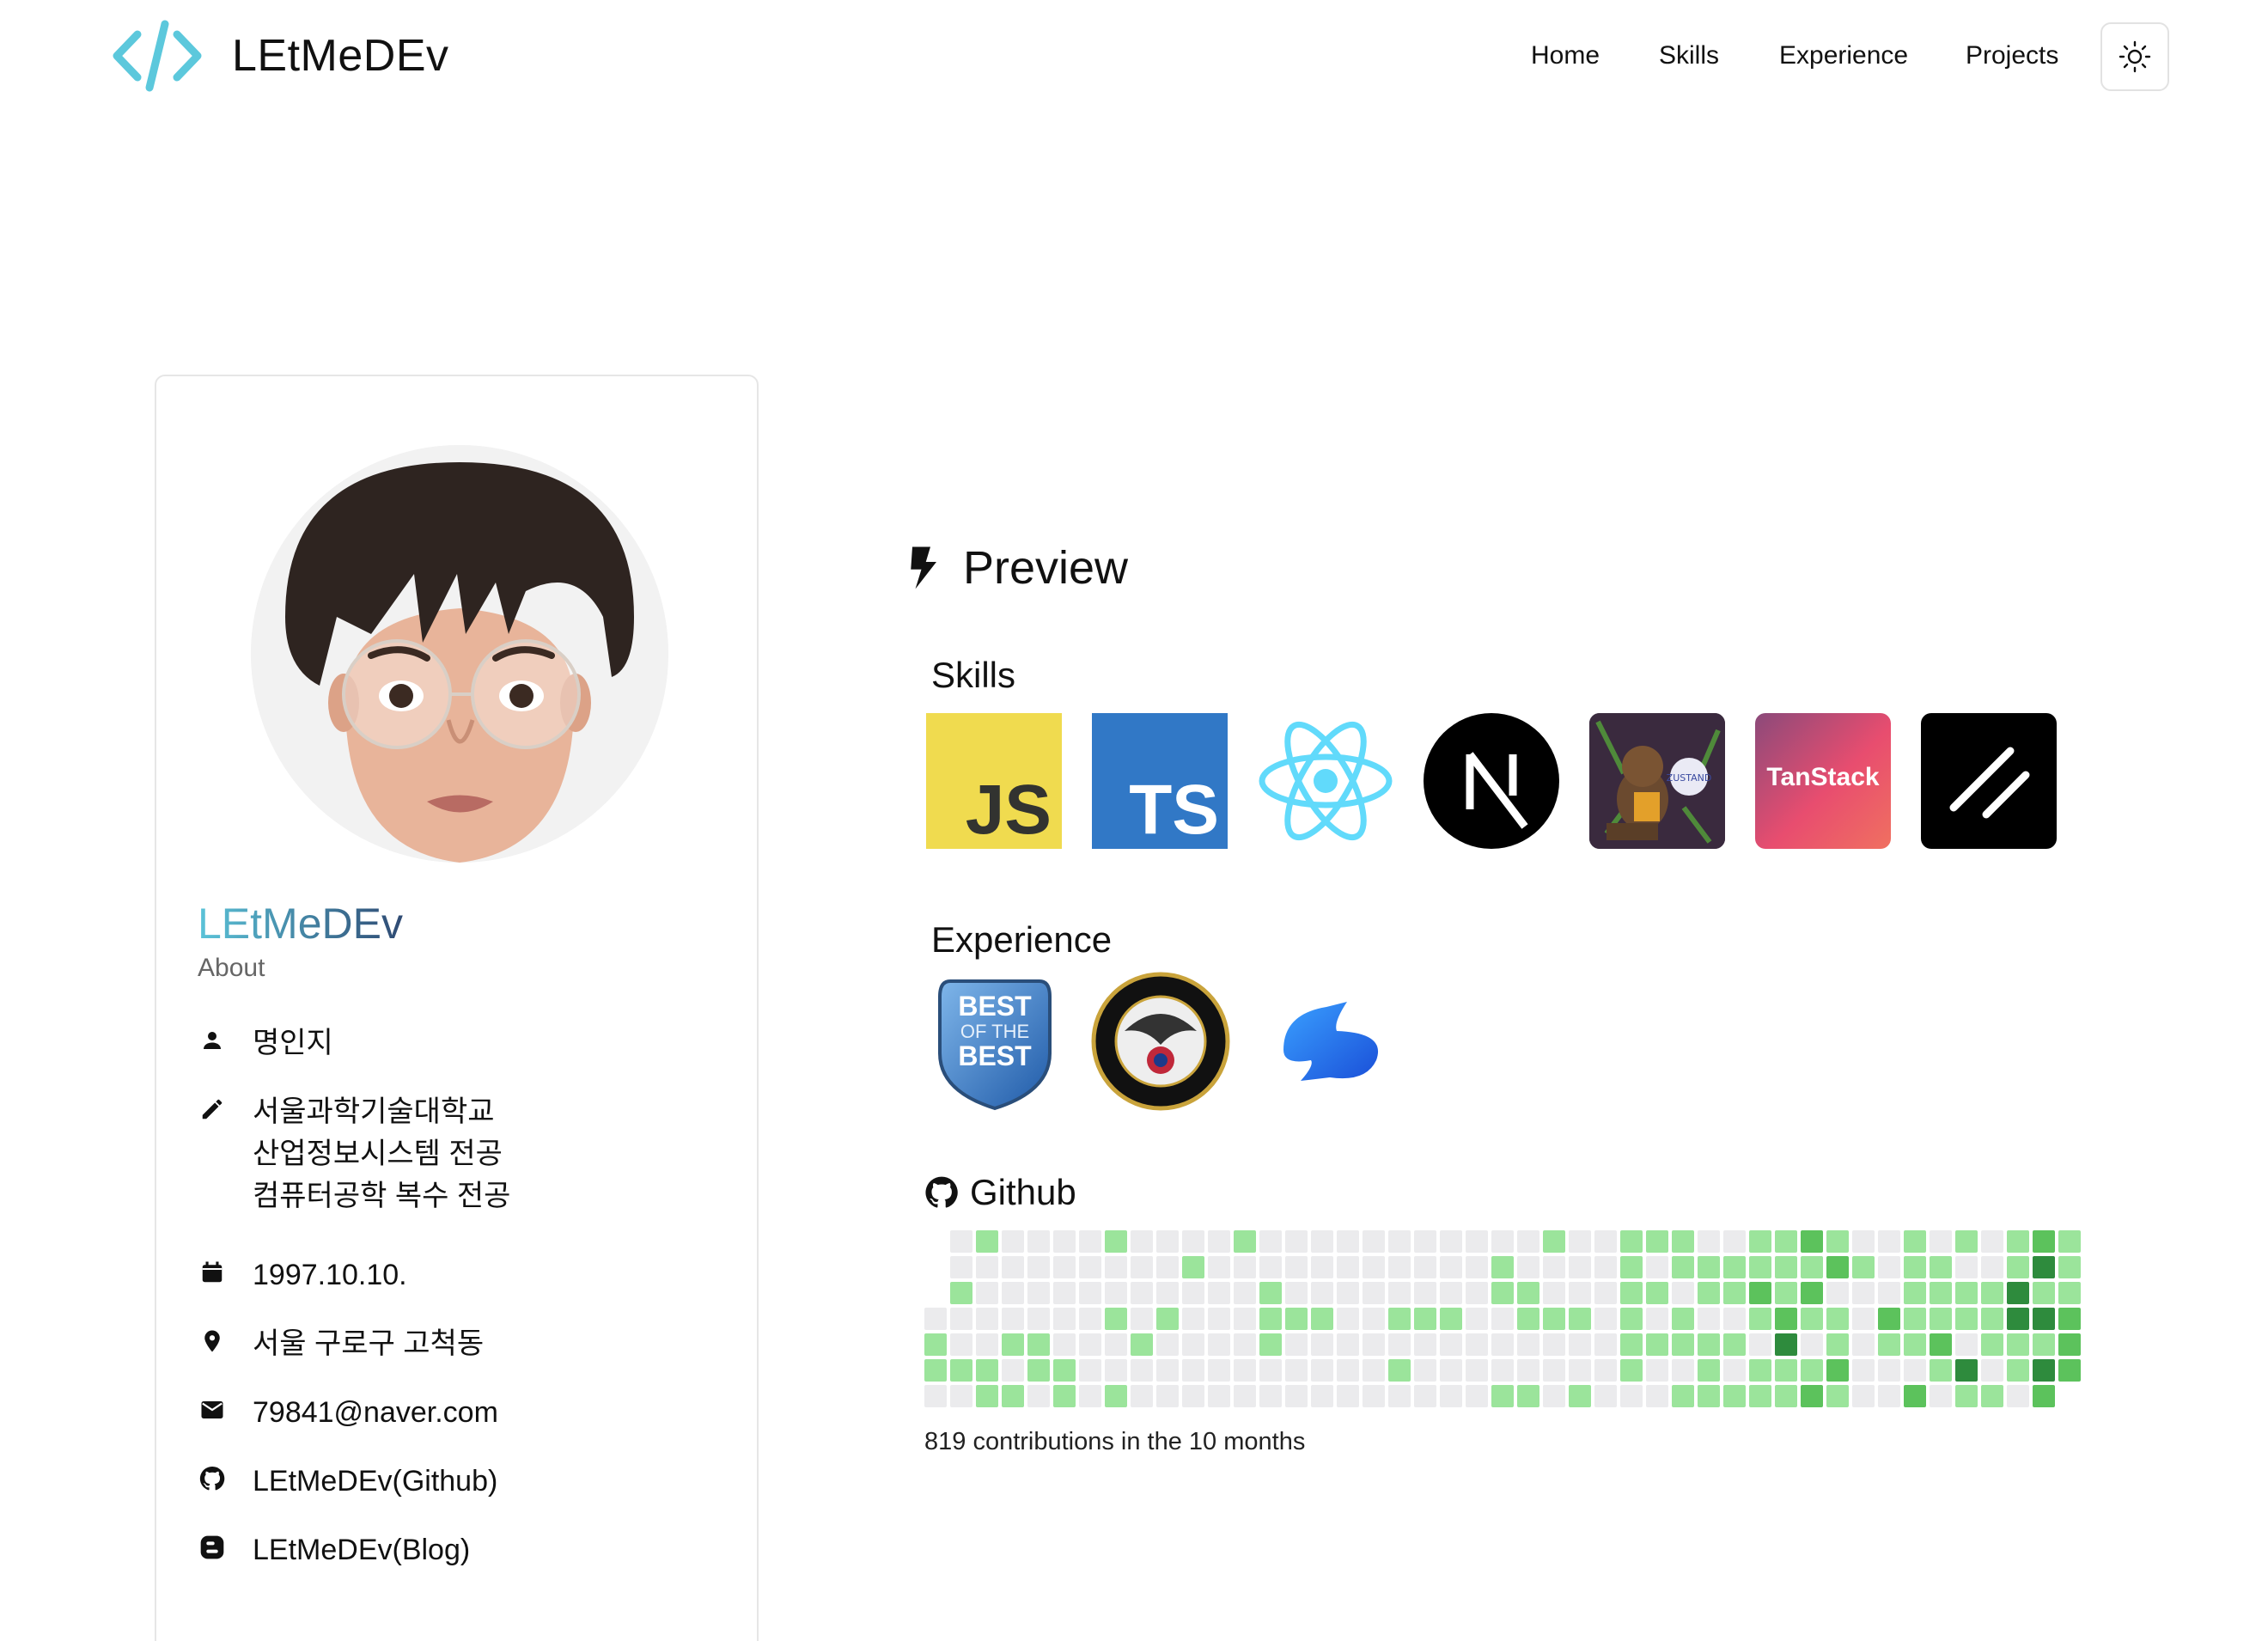 The image size is (2268, 1641). I want to click on info-location: 서울 구로구 고척동, so click(369, 1343).